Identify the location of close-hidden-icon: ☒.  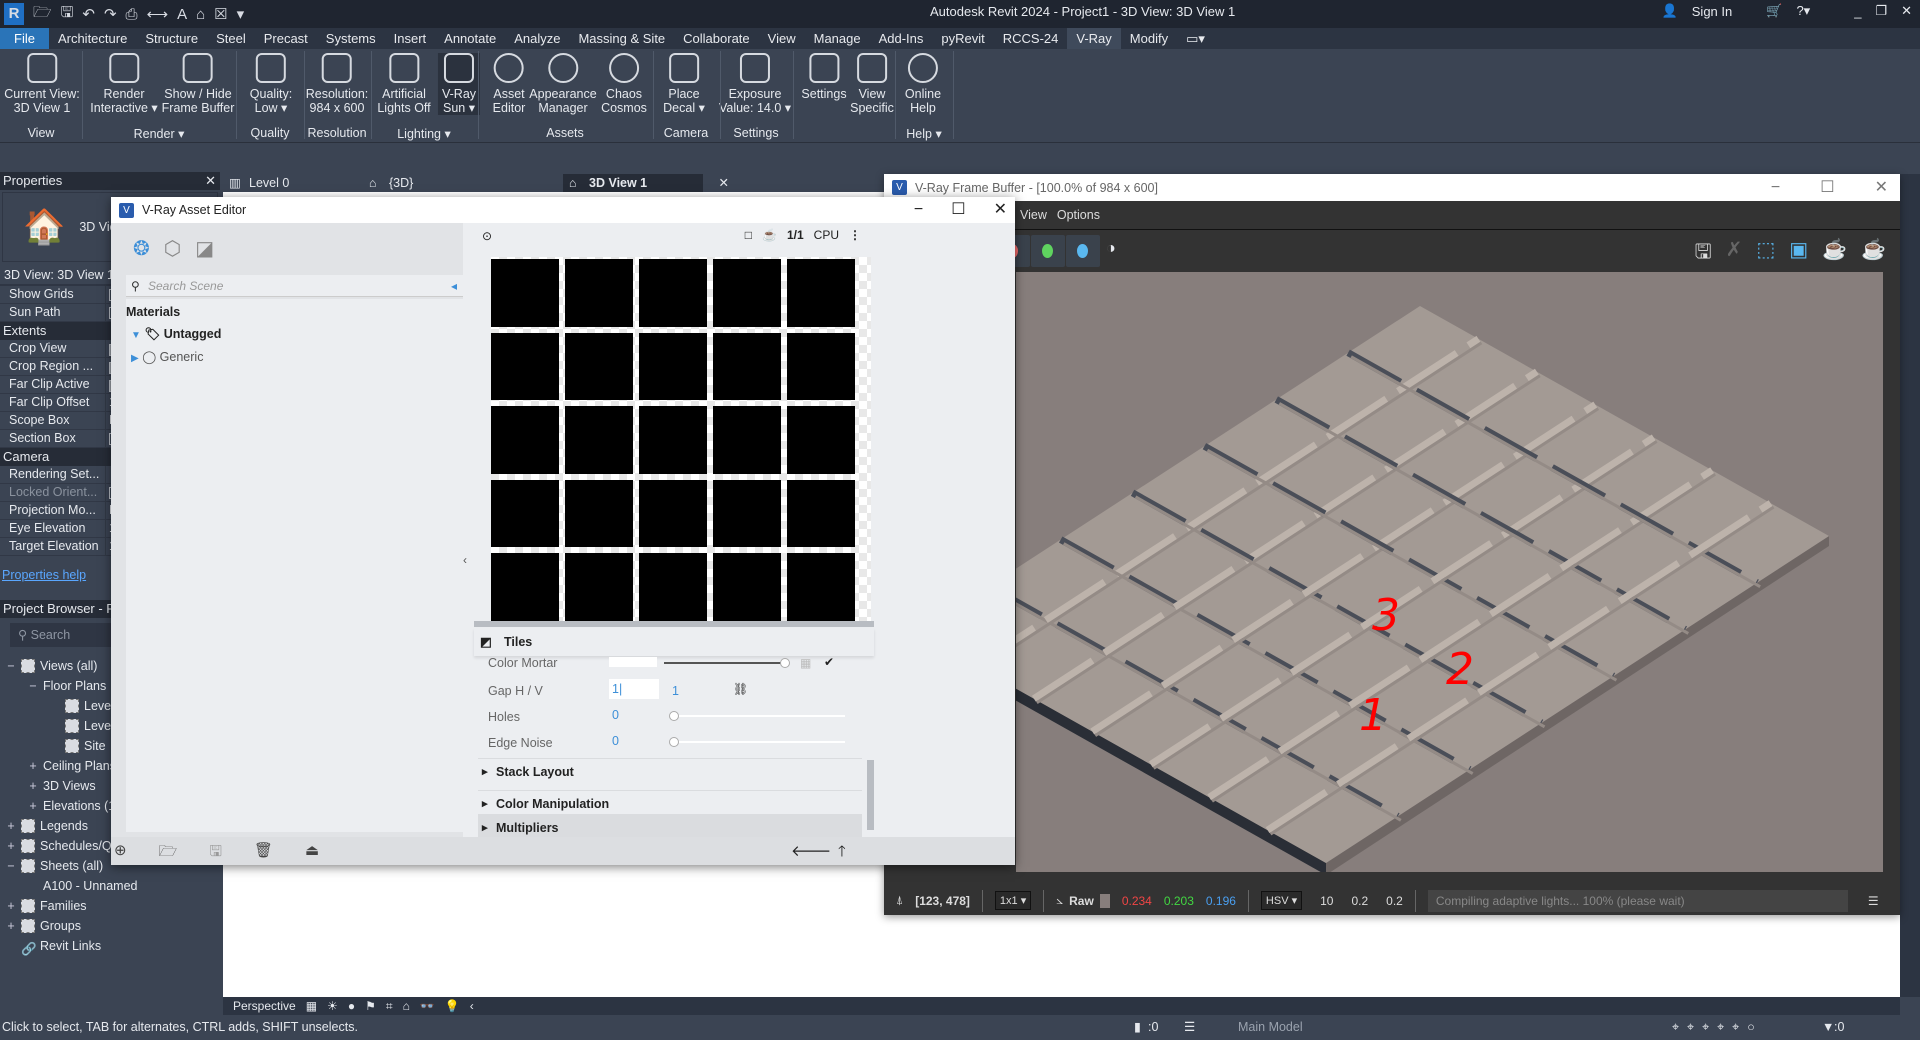
(220, 14).